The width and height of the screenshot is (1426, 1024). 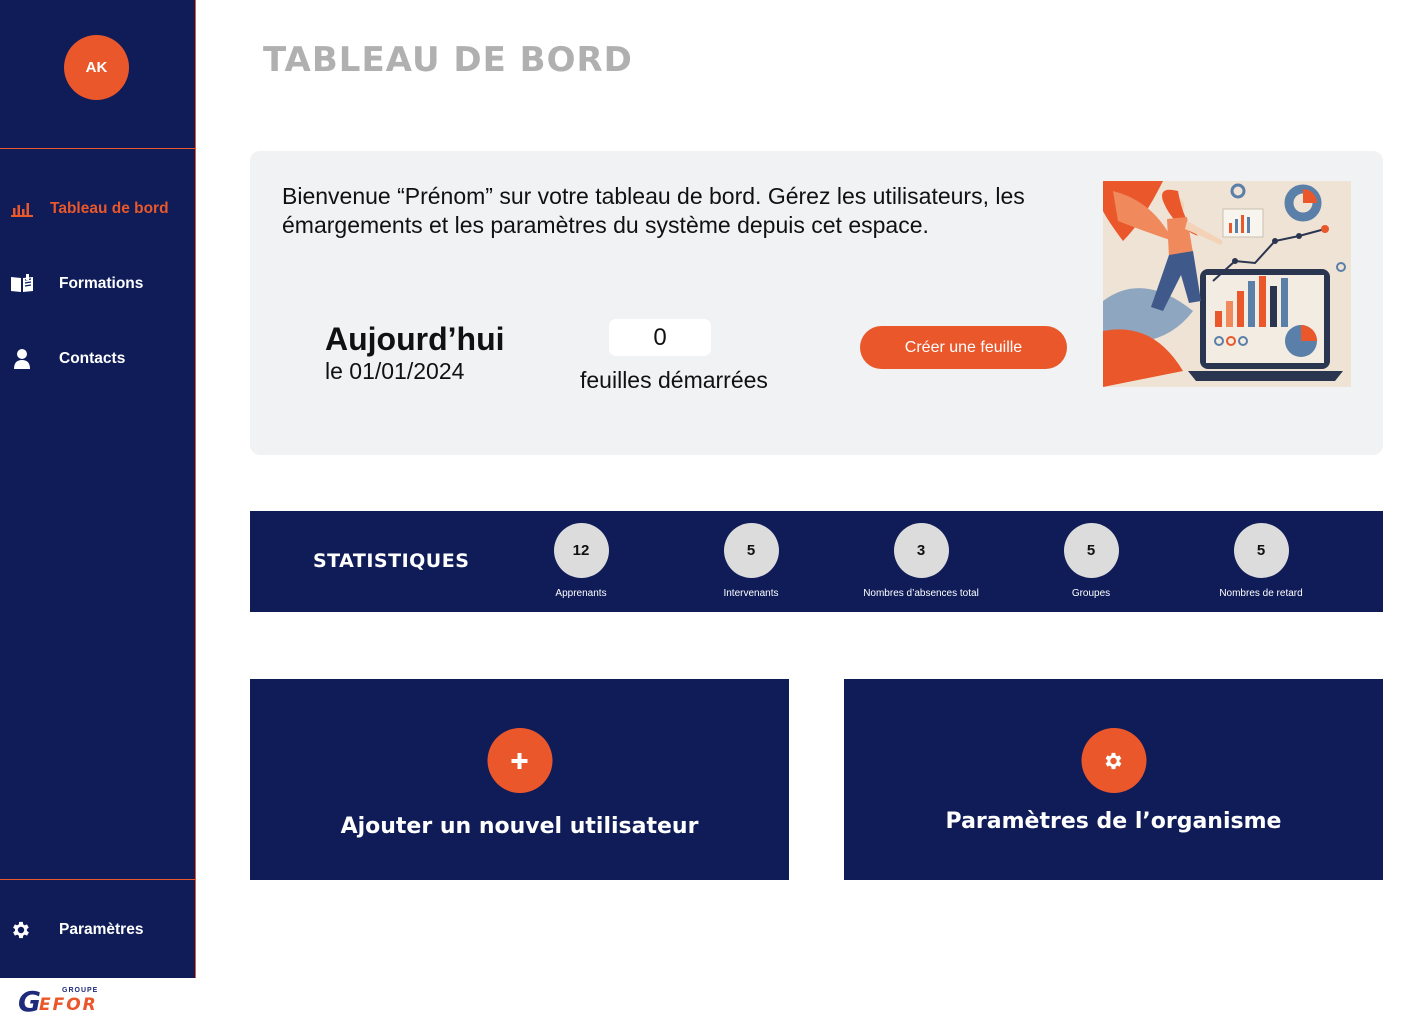 I want to click on stat-label: Apprenants, so click(x=581, y=593).